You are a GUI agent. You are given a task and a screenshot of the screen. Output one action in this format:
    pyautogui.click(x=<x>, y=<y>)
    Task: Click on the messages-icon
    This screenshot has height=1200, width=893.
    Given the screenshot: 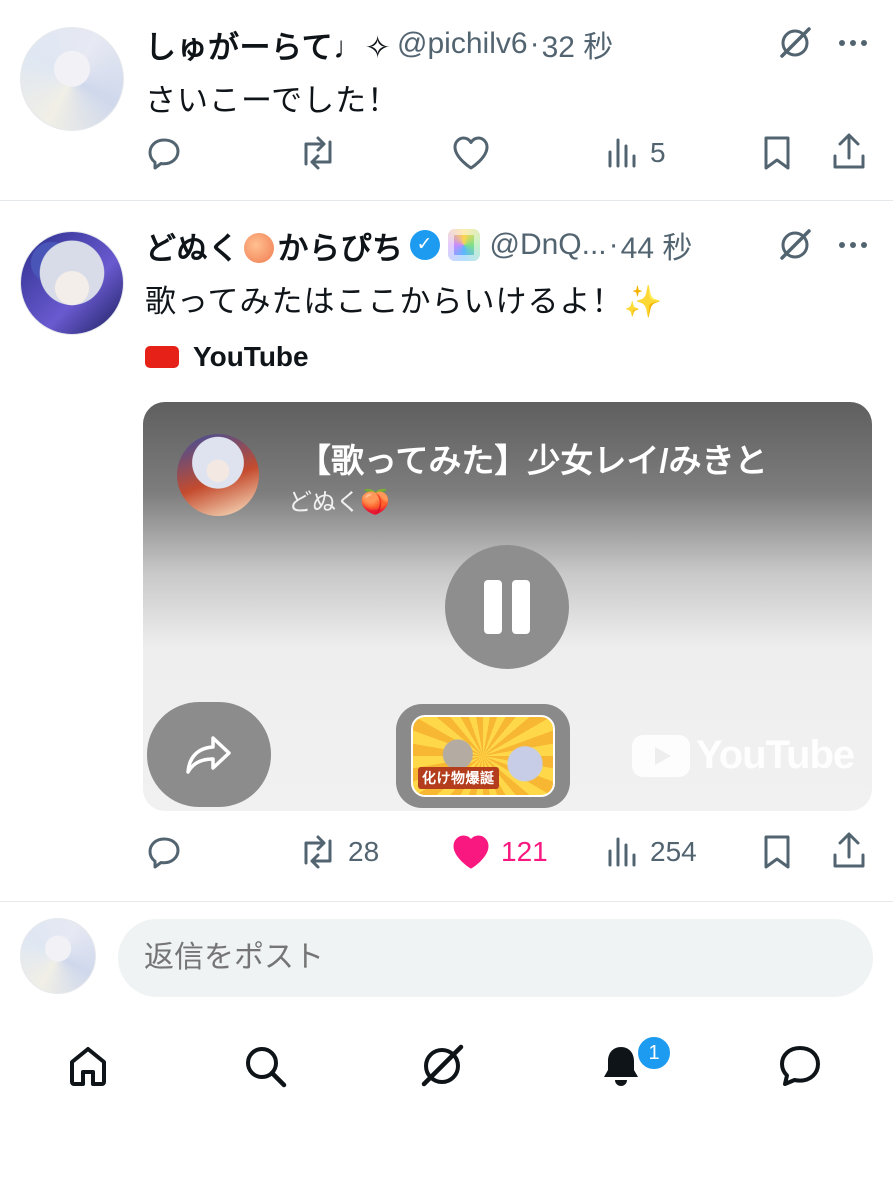 What is the action you would take?
    pyautogui.click(x=800, y=1066)
    